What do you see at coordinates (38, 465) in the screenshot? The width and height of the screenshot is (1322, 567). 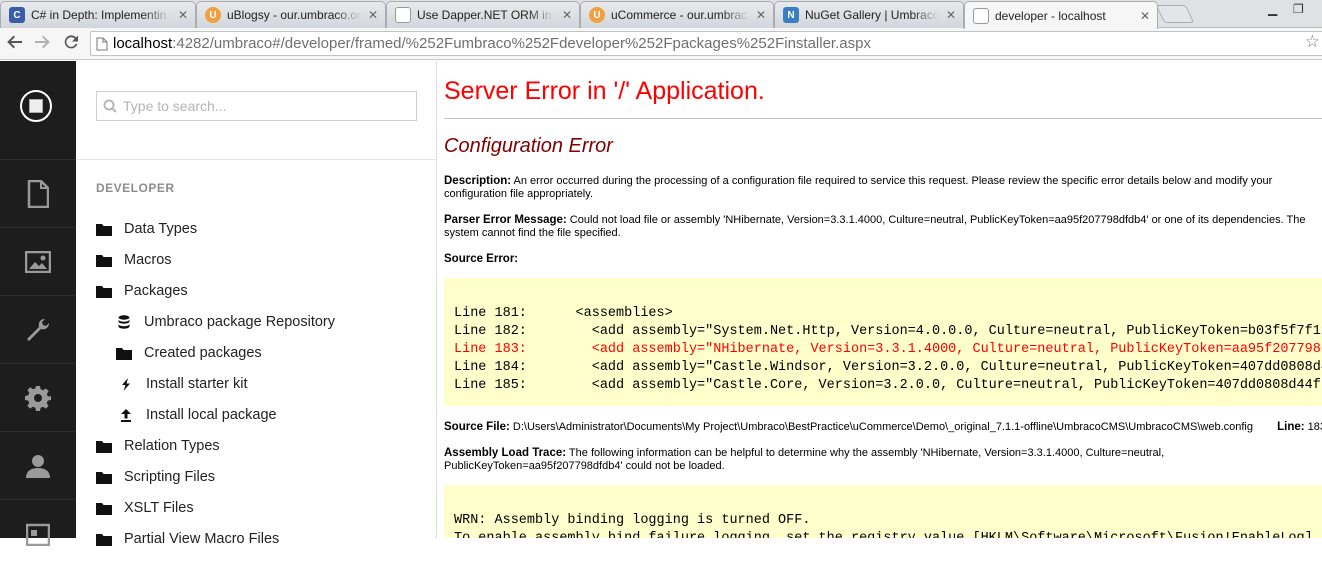 I see `users-icon` at bounding box center [38, 465].